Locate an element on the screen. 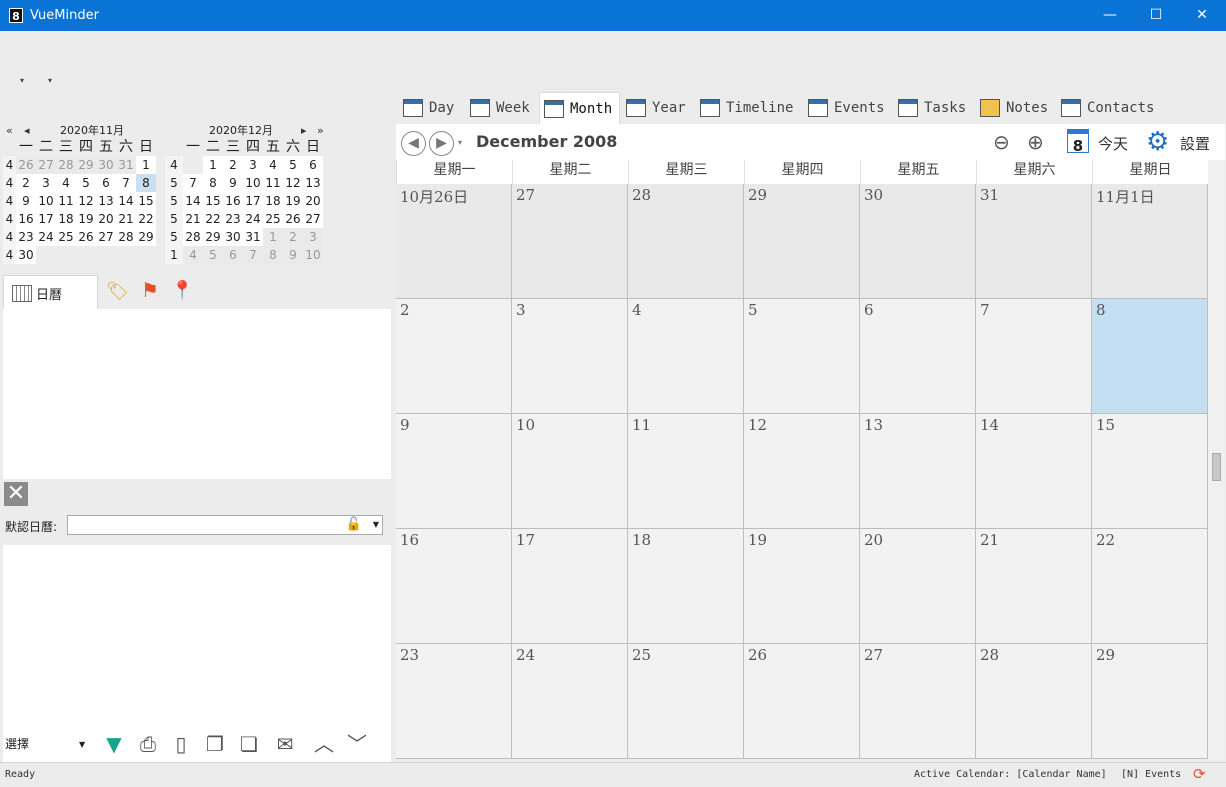 The width and height of the screenshot is (1226, 787). mini-cal-day: 2 is located at coordinates (293, 237).